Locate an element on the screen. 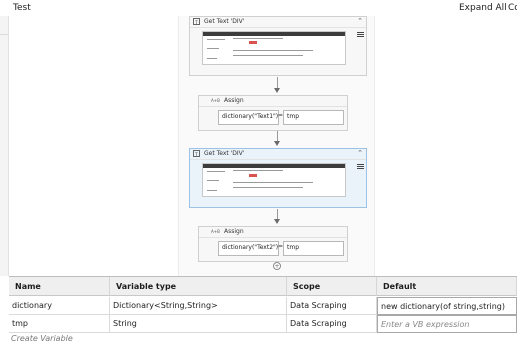  variable-default-input: Enter a VB expression is located at coordinates (447, 324).